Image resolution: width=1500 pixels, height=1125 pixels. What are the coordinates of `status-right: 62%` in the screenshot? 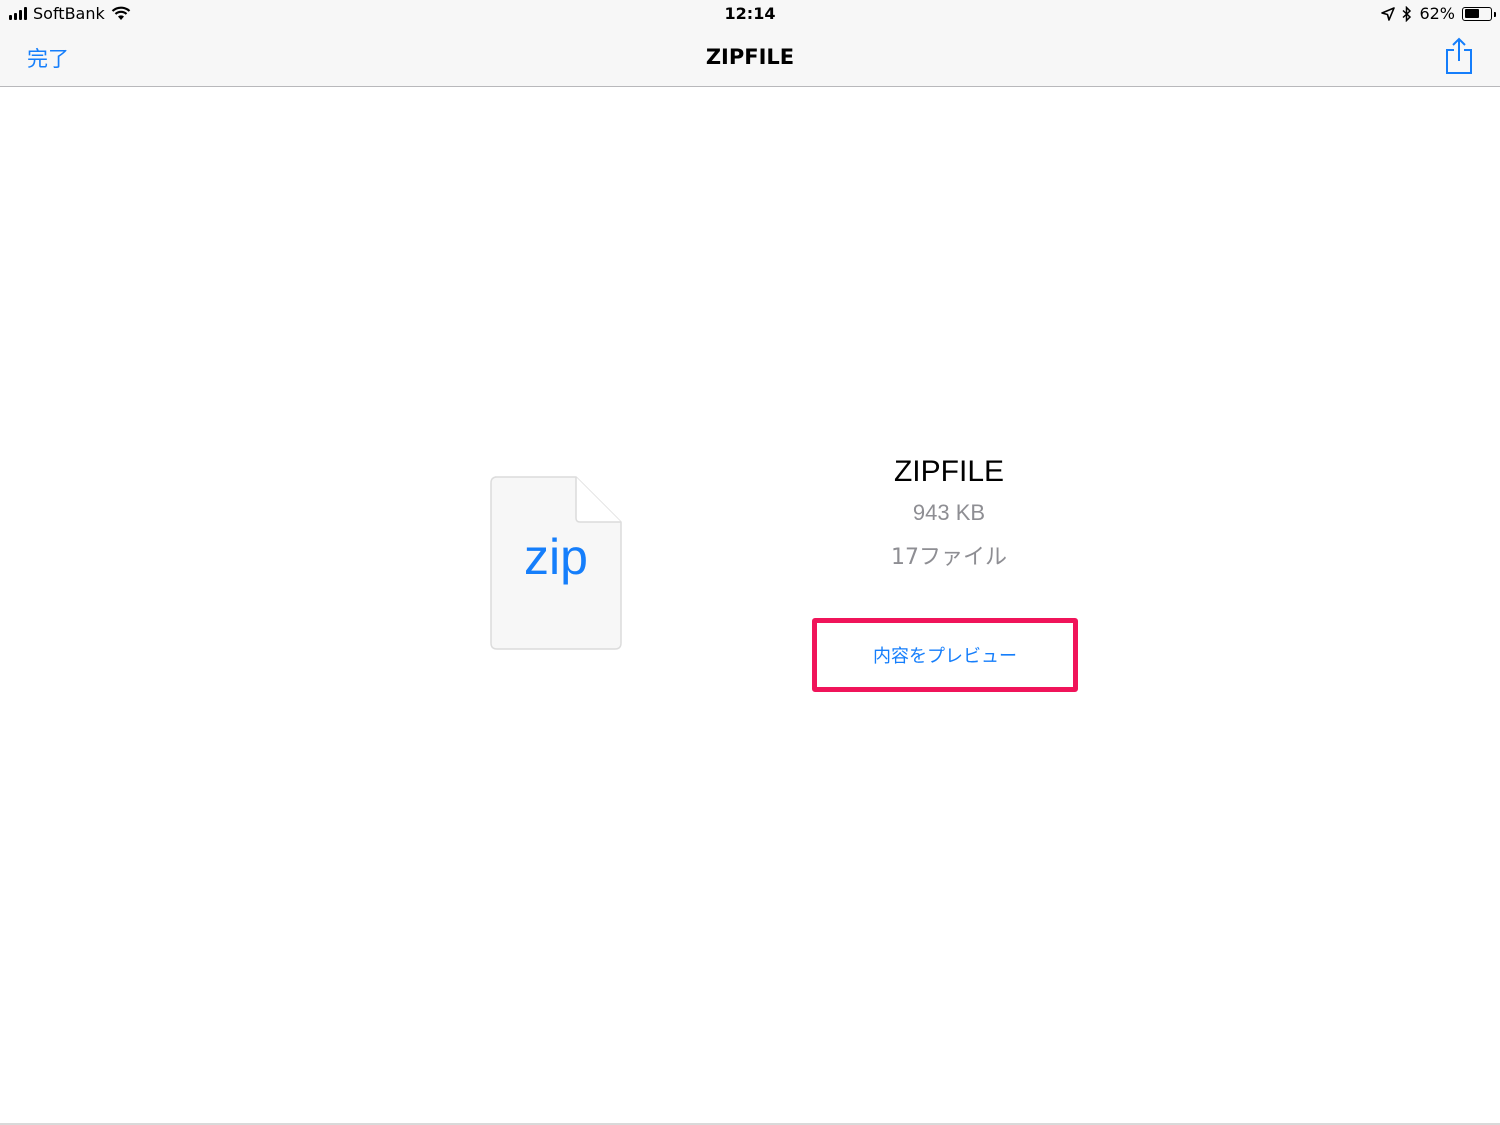 It's located at (1438, 13).